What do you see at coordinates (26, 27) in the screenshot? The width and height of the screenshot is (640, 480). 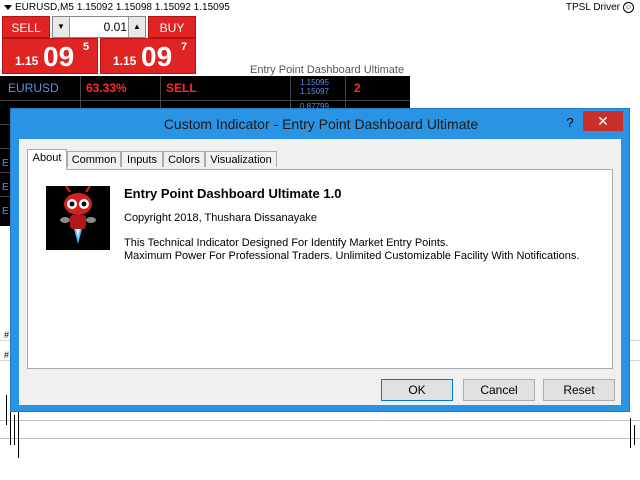 I see `sell-button: SELL` at bounding box center [26, 27].